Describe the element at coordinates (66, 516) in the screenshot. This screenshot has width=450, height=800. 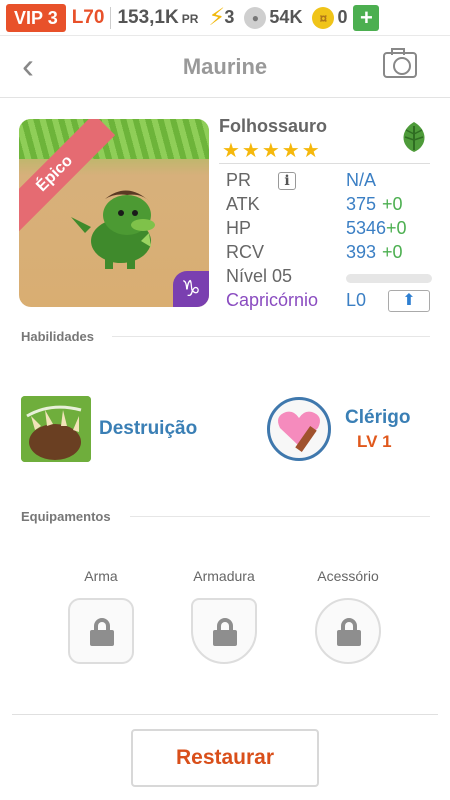
I see `equipment-section-title: Equipamentos` at that location.